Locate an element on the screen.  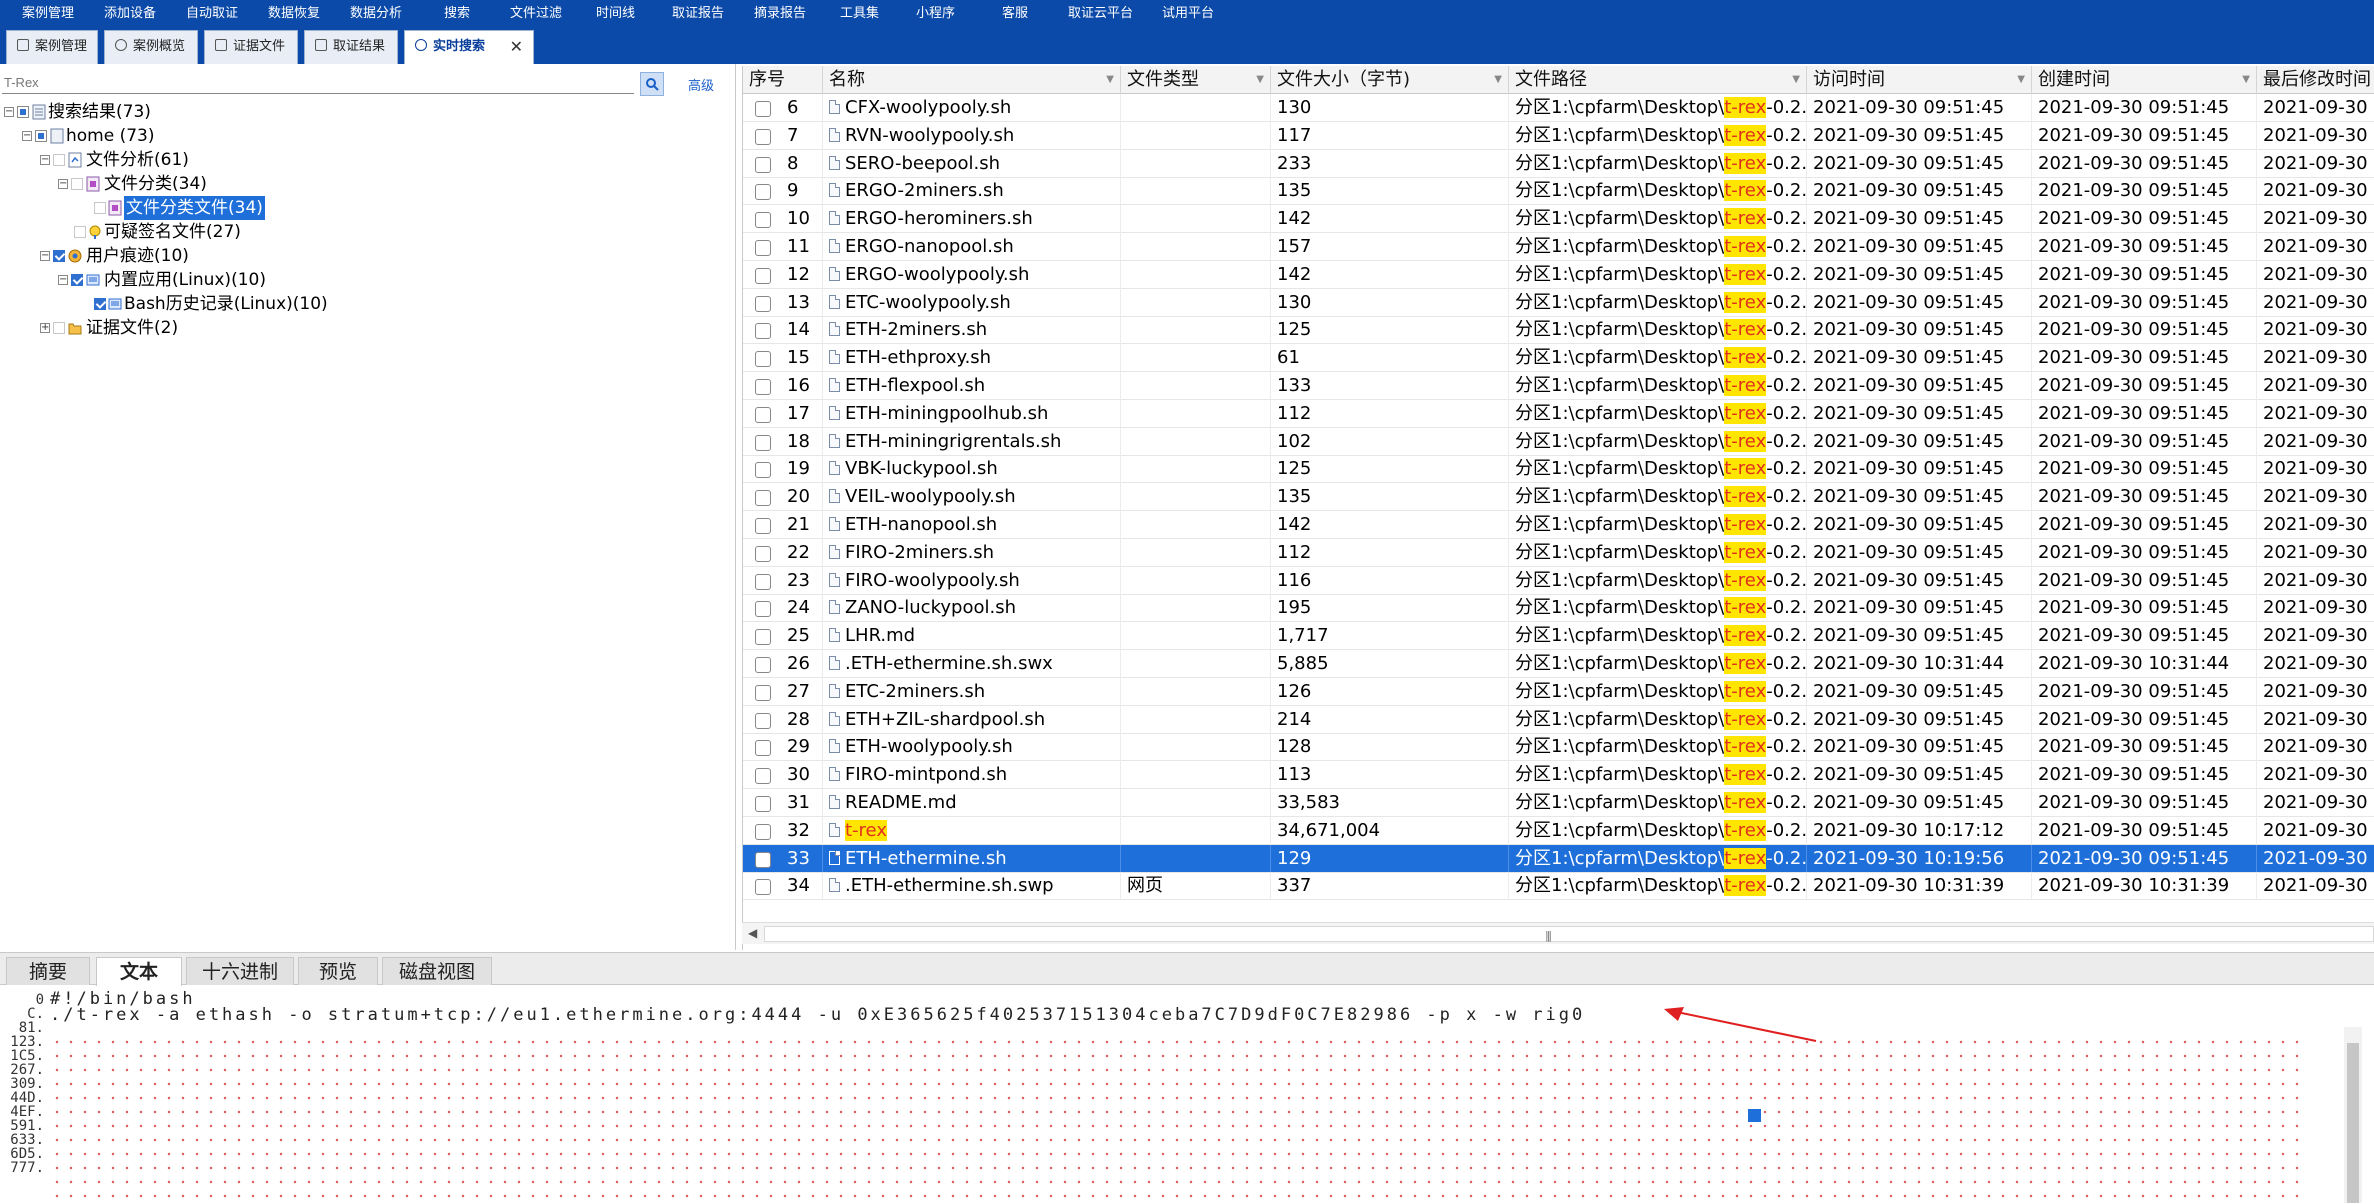
menu-item-support: 客服 is located at coordinates (1015, 14).